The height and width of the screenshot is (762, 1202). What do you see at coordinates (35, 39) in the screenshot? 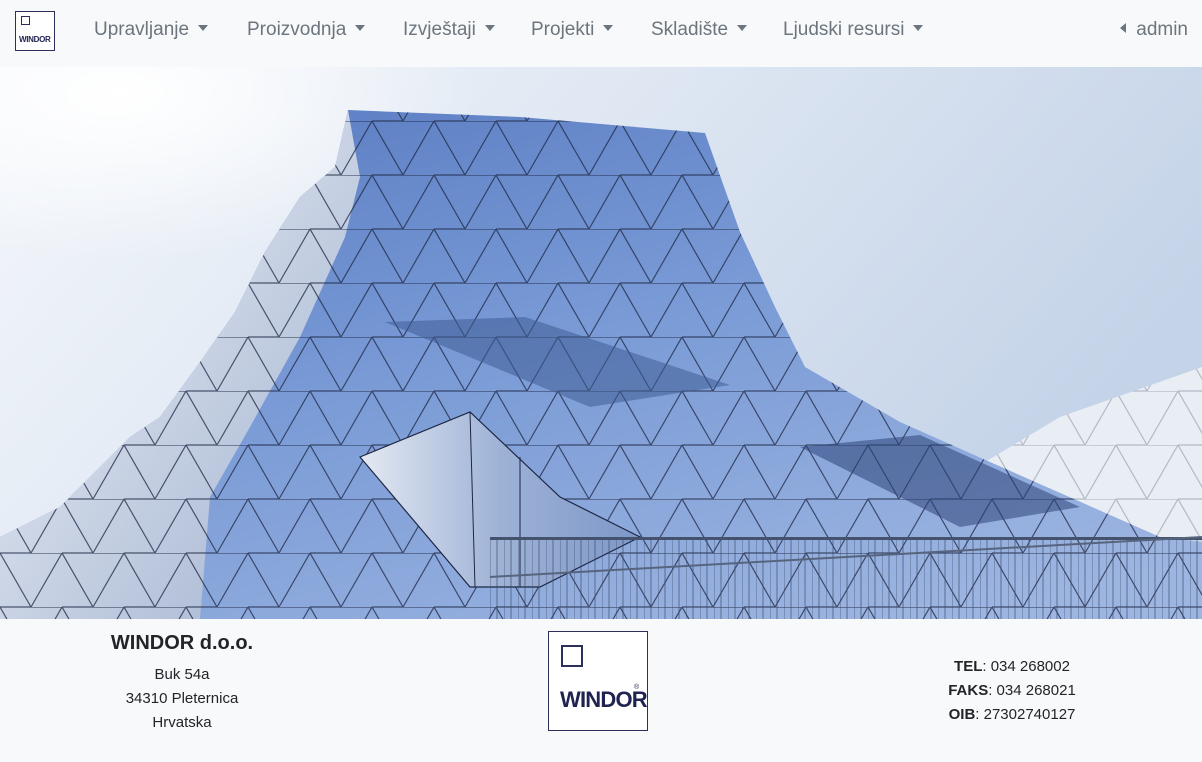
I see `brand-logo-text: WINDOR` at bounding box center [35, 39].